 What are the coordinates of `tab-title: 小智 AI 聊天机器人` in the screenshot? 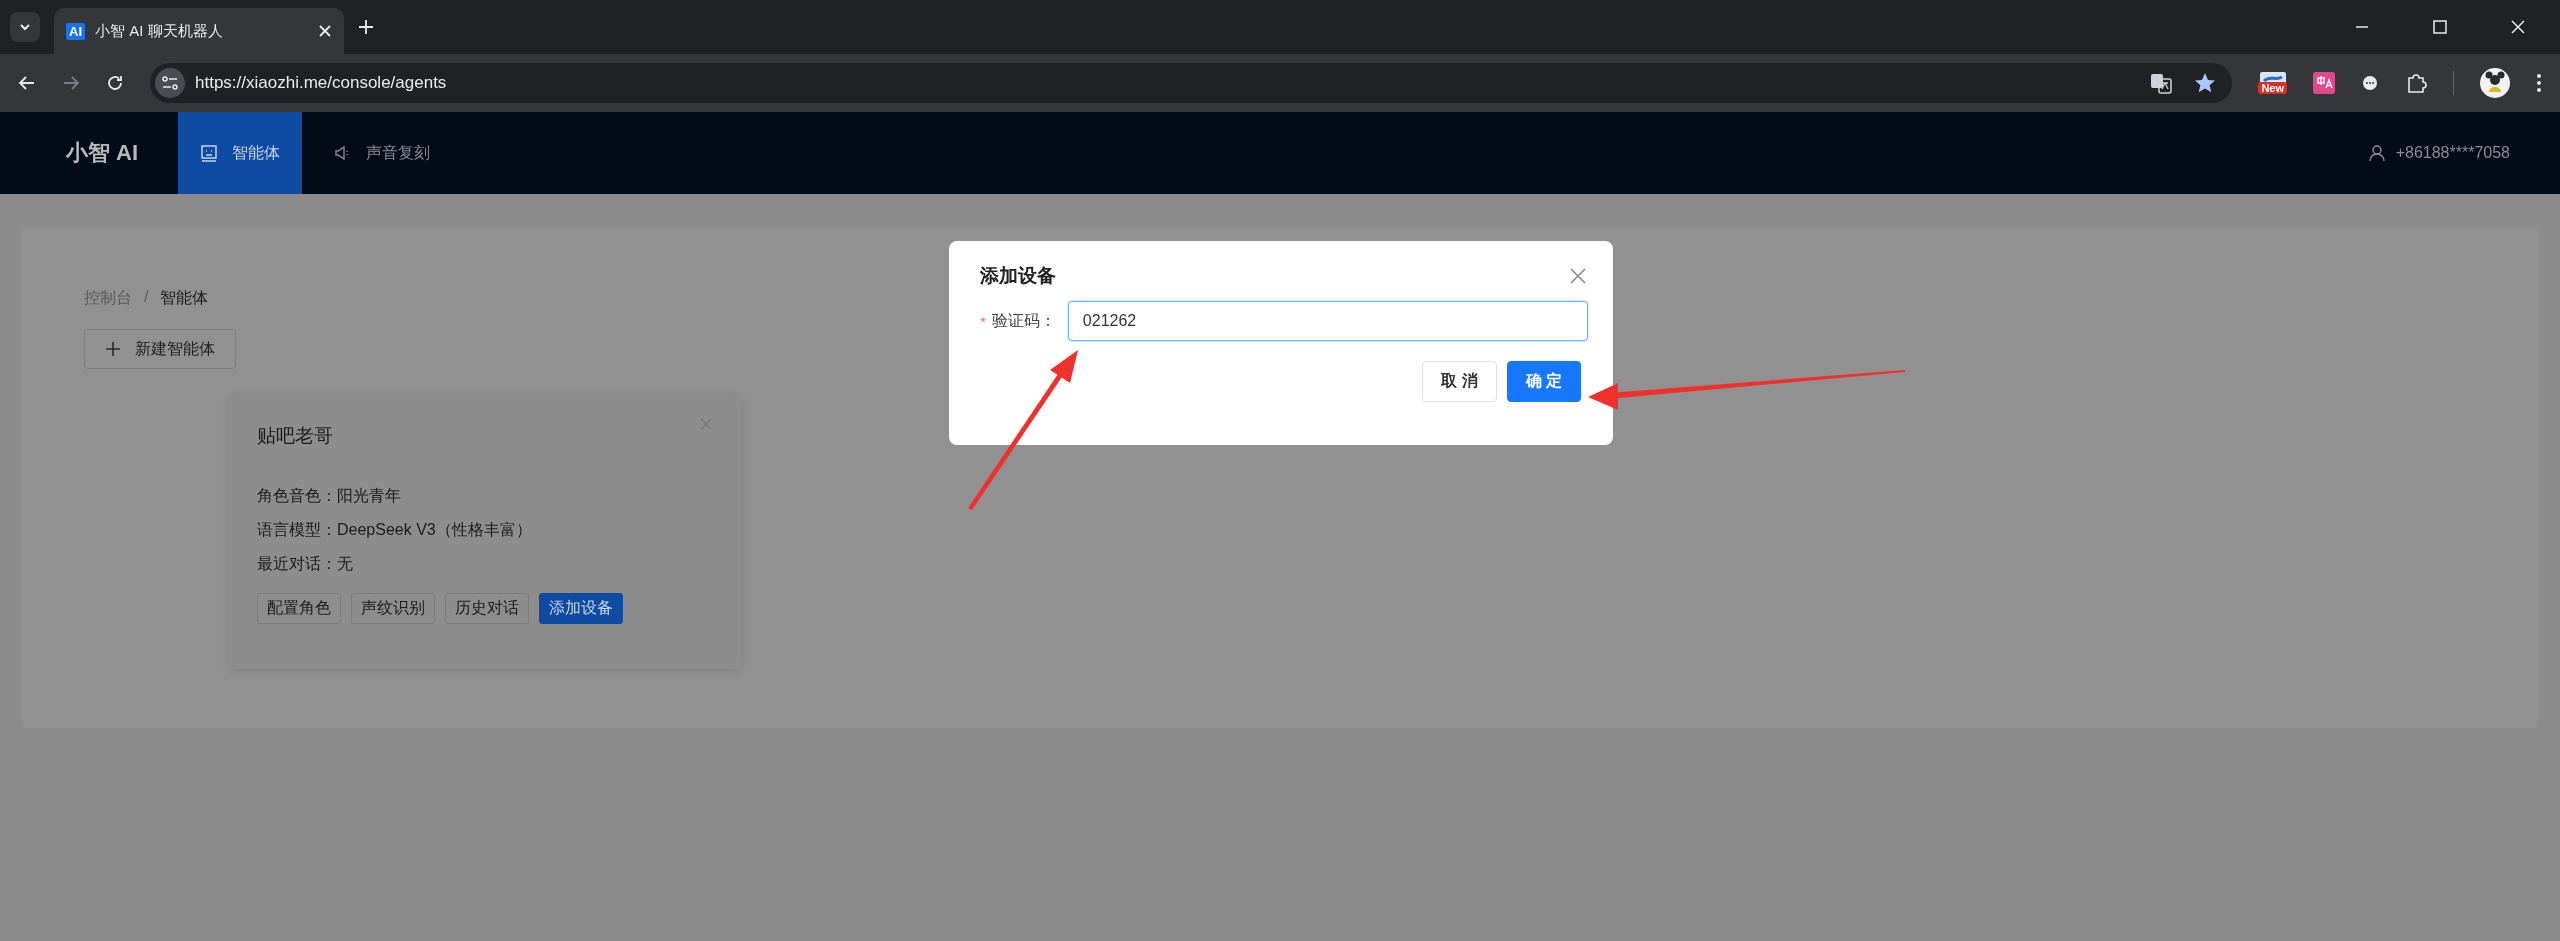 It's located at (159, 31).